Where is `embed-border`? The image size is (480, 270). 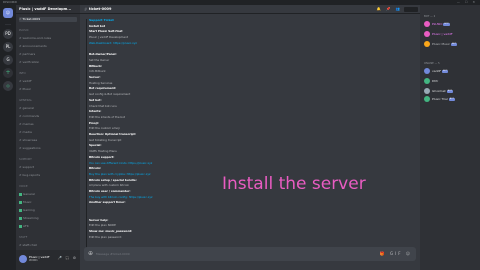 embed-border is located at coordinates (86, 134).